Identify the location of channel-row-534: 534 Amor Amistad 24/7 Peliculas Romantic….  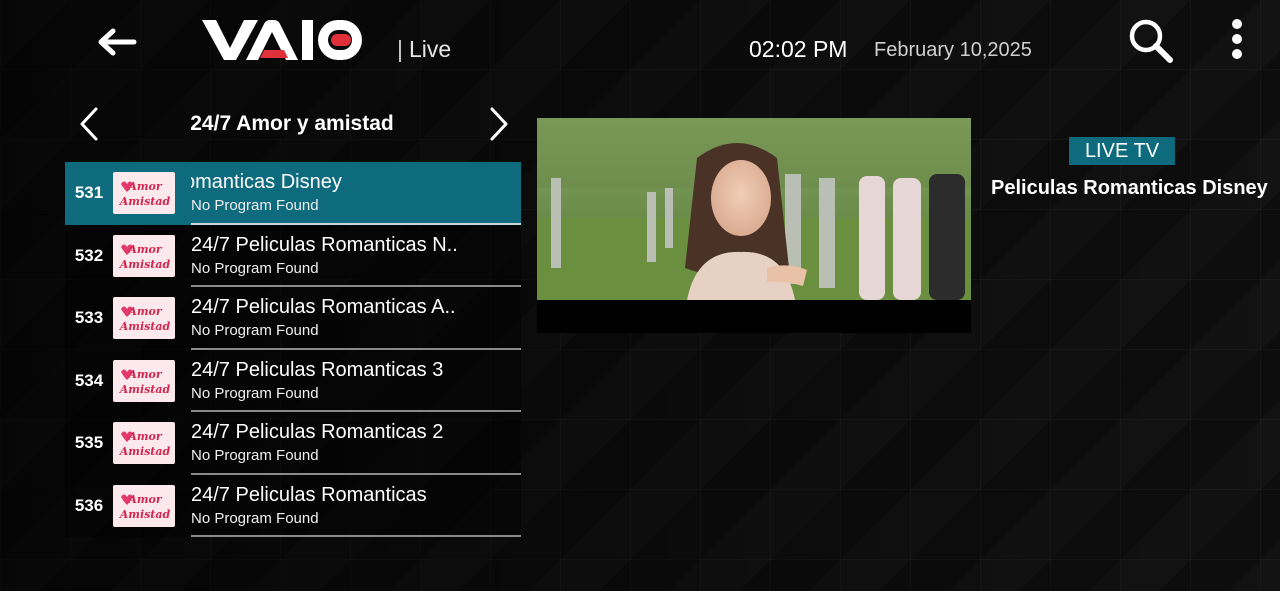
(293, 381).